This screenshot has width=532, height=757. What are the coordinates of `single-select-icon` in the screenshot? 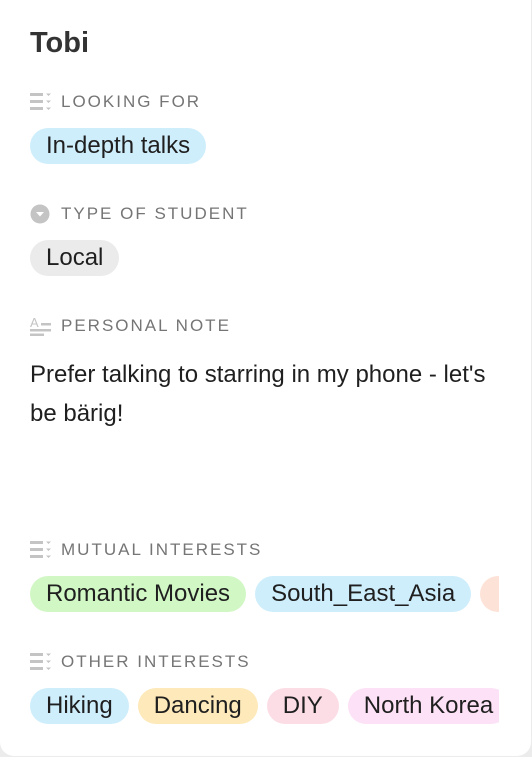 It's located at (40, 214).